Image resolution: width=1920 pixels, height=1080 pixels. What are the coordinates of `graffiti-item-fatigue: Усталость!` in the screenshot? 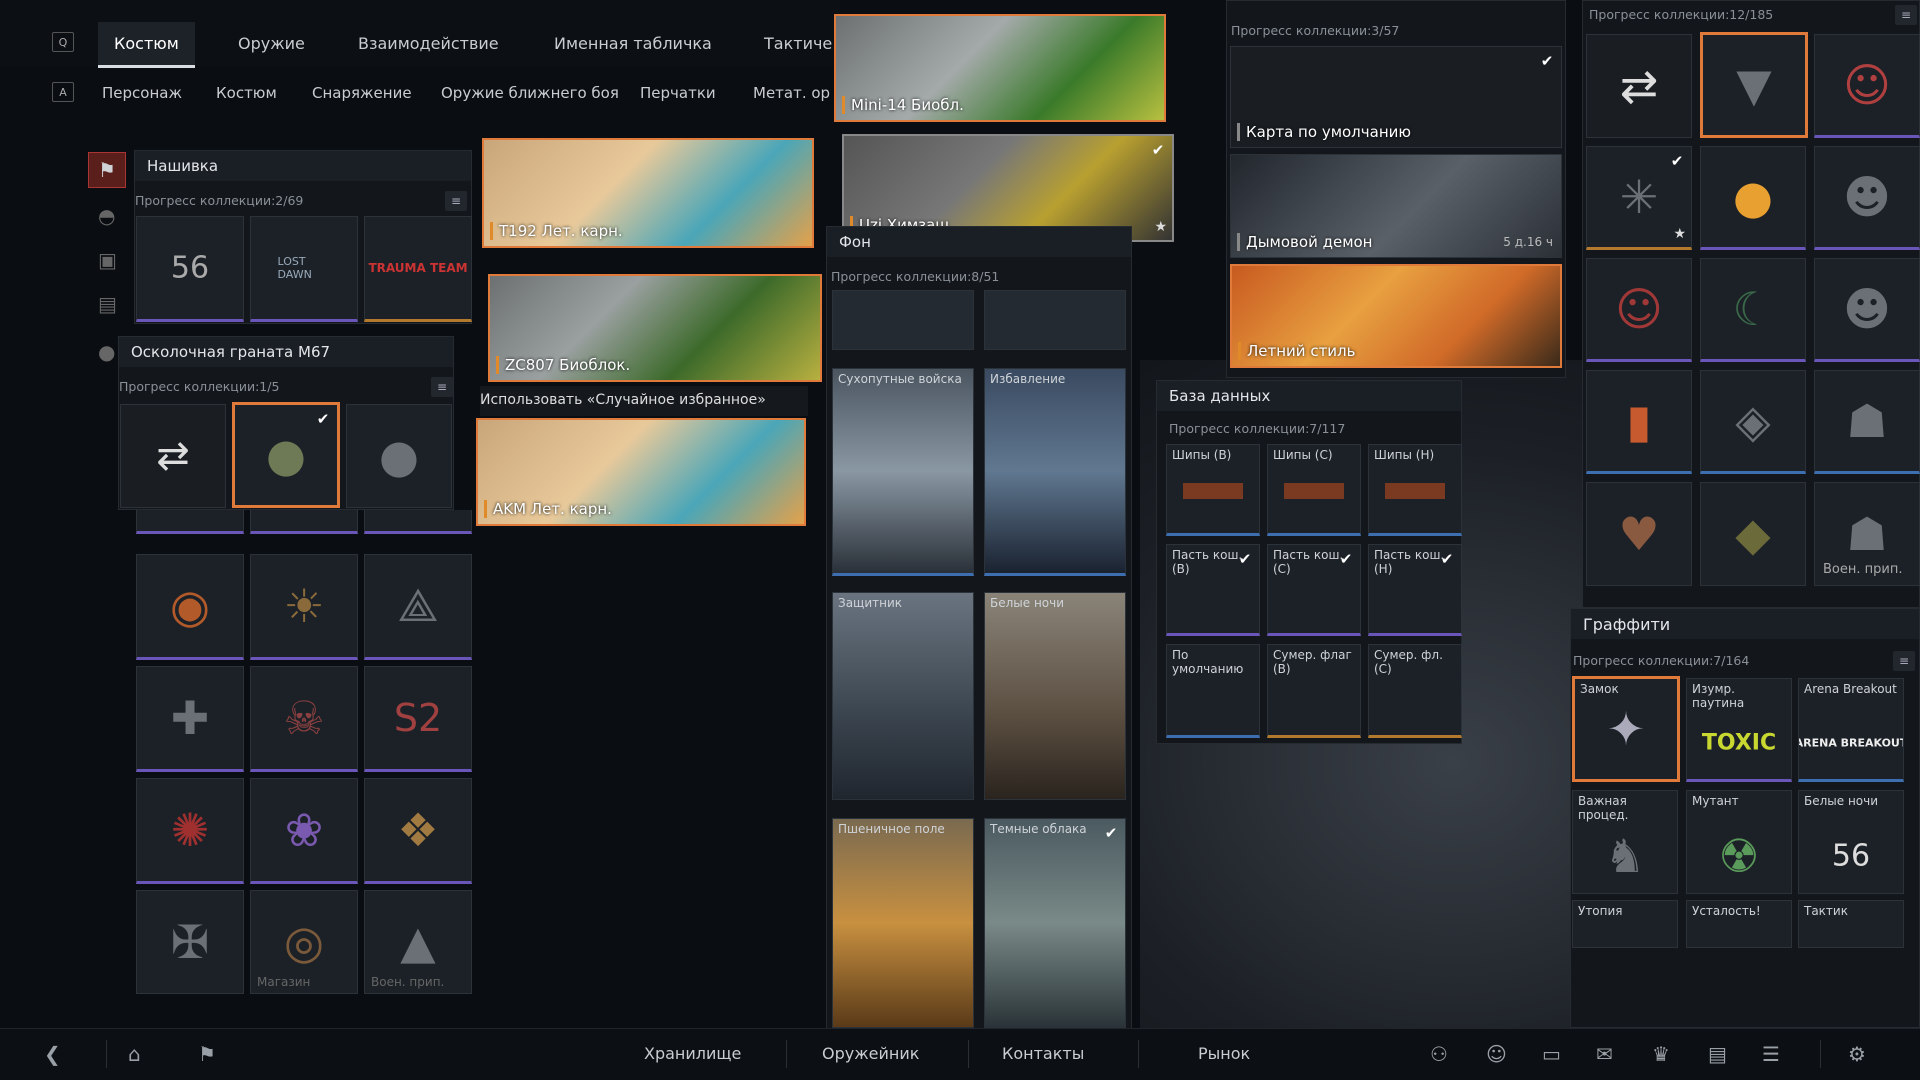 It's located at (1739, 924).